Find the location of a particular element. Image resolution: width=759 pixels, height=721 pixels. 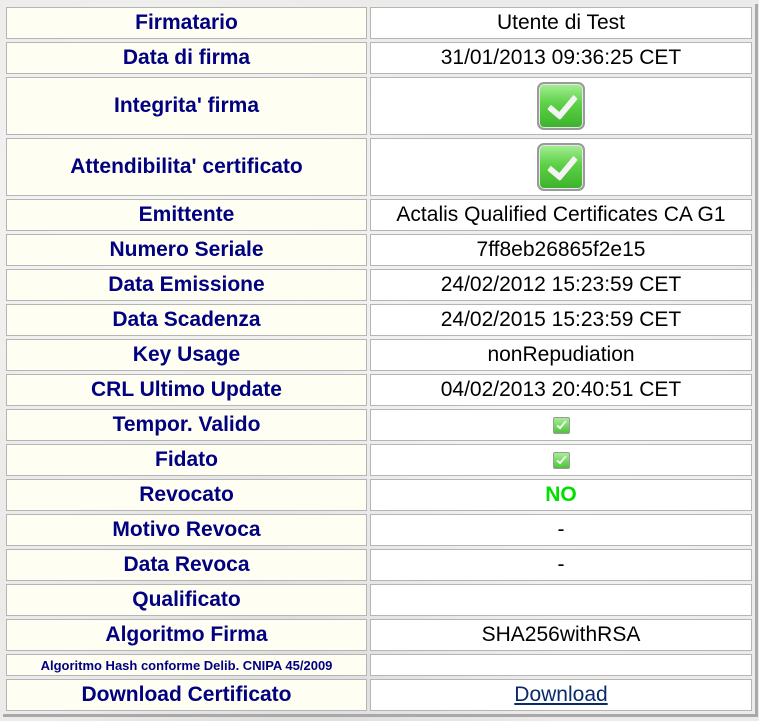

table-row-attendibilita: Attendibilita' certificato is located at coordinates (379, 167).